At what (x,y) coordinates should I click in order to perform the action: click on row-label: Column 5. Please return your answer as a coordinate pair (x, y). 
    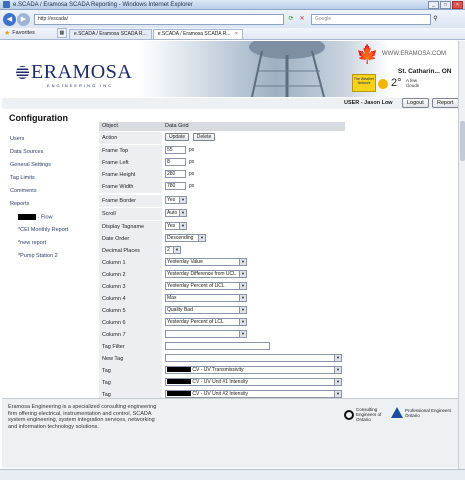
    Looking at the image, I should click on (114, 311).